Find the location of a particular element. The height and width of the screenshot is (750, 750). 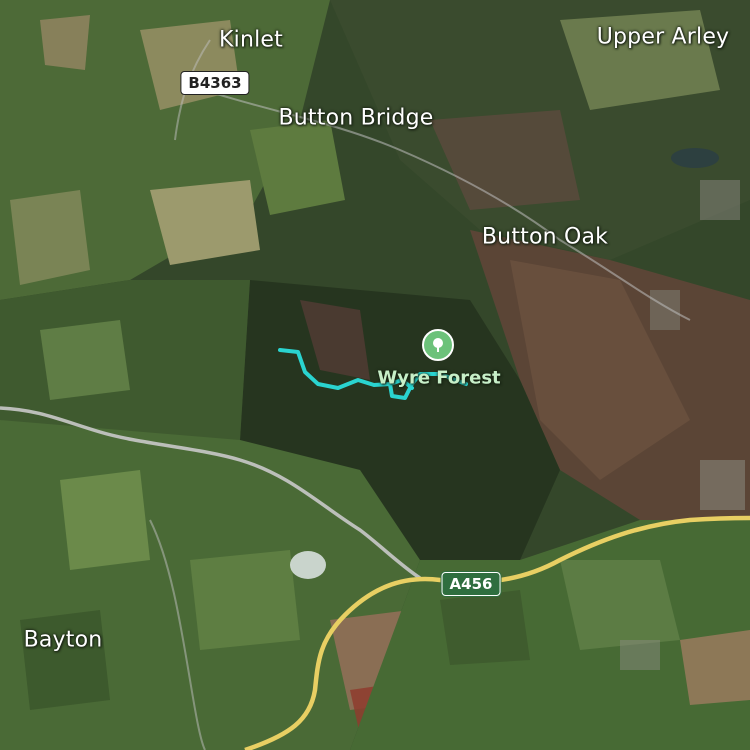

place-label-kinlet: Kinlet is located at coordinates (251, 40).